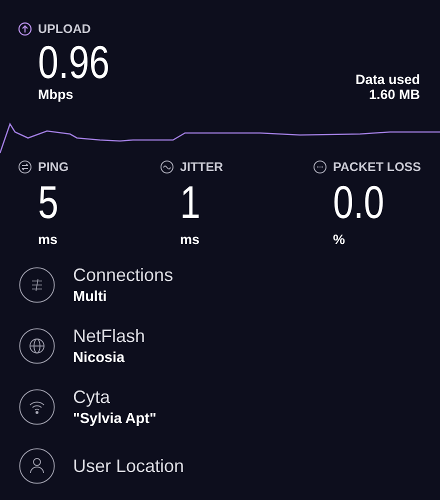 This screenshot has height=500, width=440. What do you see at coordinates (25, 167) in the screenshot?
I see `ping-icon` at bounding box center [25, 167].